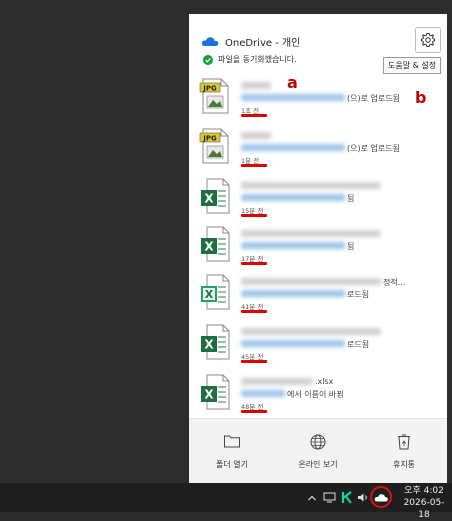  What do you see at coordinates (257, 59) in the screenshot?
I see `sync-status-text: 파일을 동기화했습니다.` at bounding box center [257, 59].